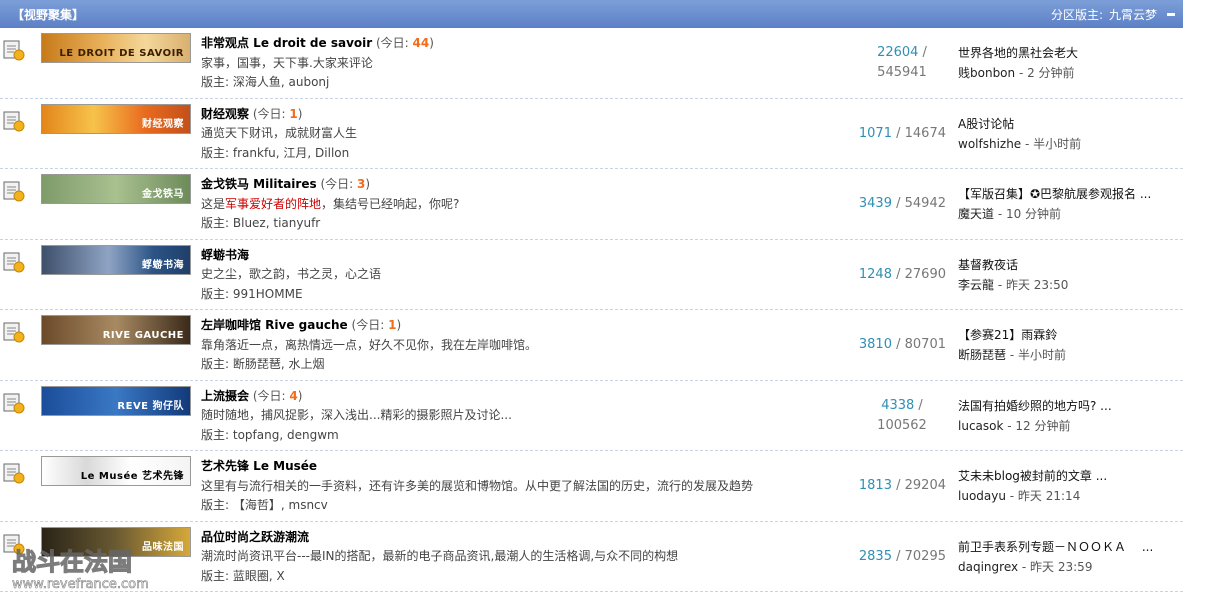 The width and height of the screenshot is (1205, 598). Describe the element at coordinates (1068, 265) in the screenshot. I see `last-post-title-link: 基督教夜话` at that location.